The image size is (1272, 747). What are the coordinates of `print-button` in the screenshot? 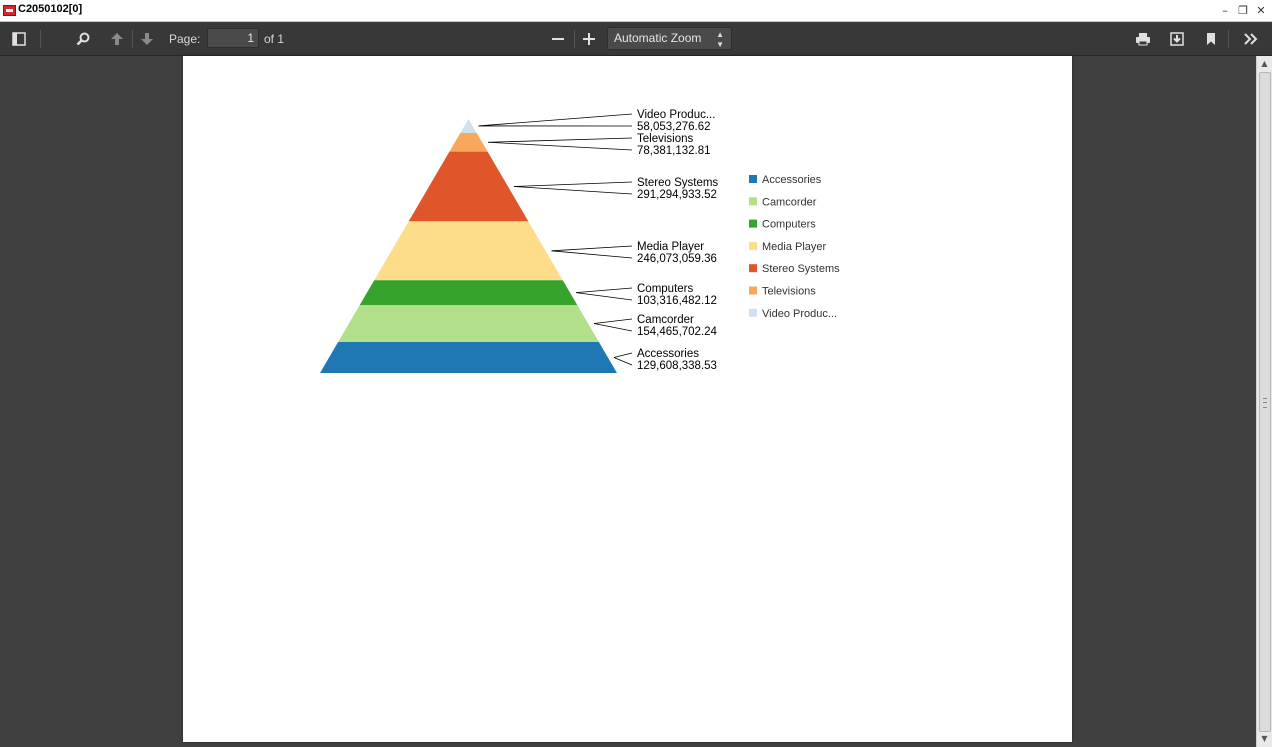 It's located at (1143, 39).